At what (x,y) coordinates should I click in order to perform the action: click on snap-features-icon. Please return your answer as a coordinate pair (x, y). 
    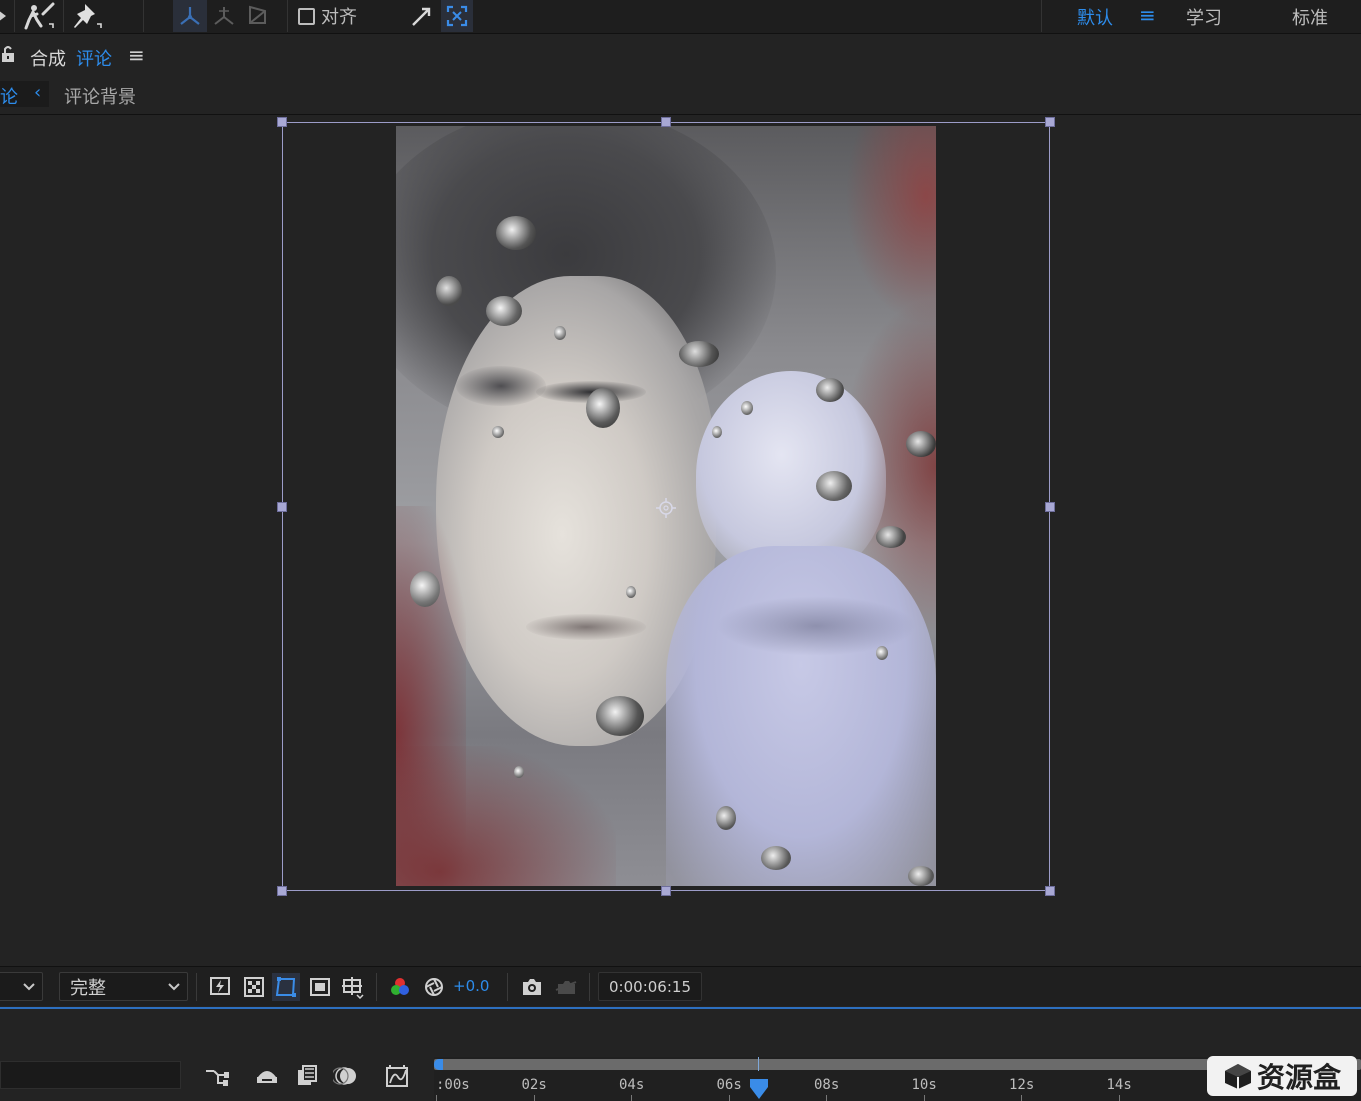
    Looking at the image, I should click on (457, 16).